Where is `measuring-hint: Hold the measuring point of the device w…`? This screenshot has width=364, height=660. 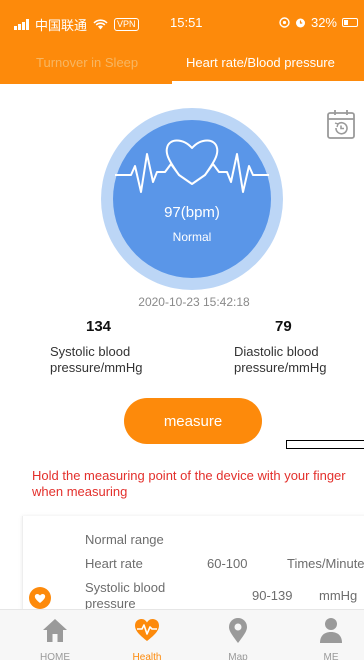
measuring-hint: Hold the measuring point of the device w… is located at coordinates (189, 483).